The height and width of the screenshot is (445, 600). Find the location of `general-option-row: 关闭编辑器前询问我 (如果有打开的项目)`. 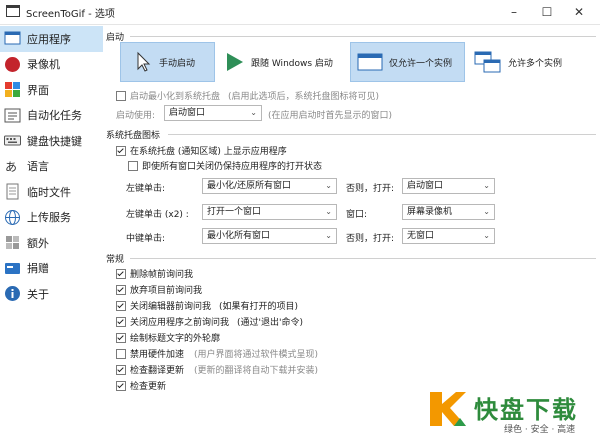

general-option-row: 关闭编辑器前询问我 (如果有打开的项目) is located at coordinates (207, 305).